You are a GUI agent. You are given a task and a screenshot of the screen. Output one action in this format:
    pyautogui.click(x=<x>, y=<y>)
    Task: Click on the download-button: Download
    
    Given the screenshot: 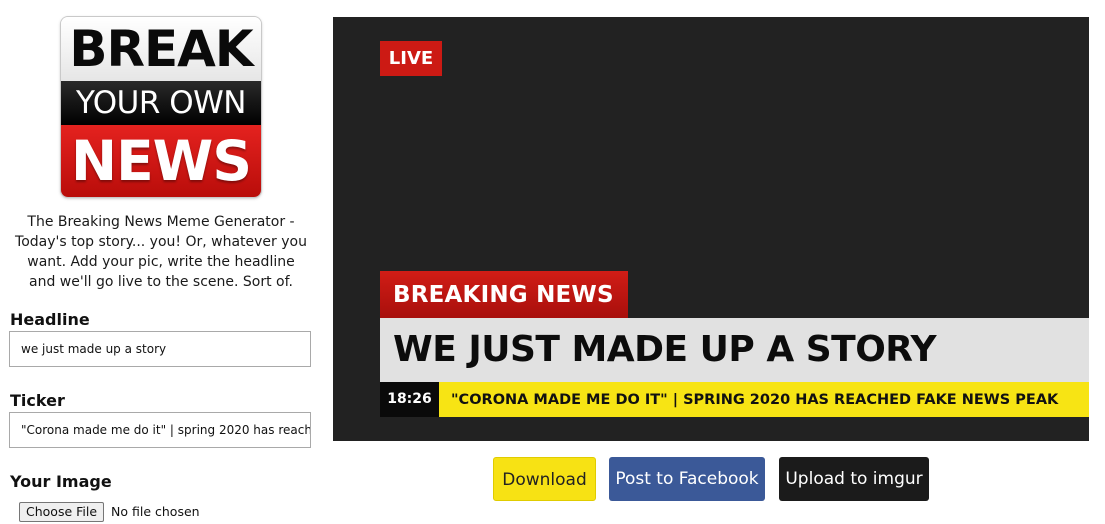 What is the action you would take?
    pyautogui.click(x=544, y=479)
    